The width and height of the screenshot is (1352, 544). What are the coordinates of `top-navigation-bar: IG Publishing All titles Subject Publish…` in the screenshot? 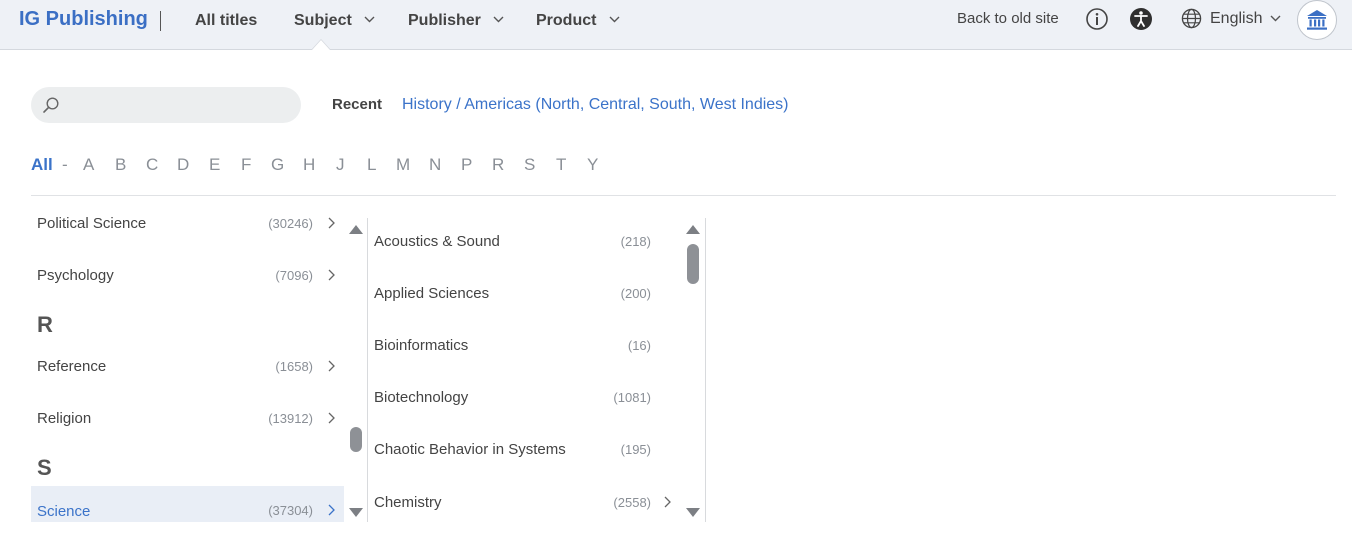 It's located at (676, 25).